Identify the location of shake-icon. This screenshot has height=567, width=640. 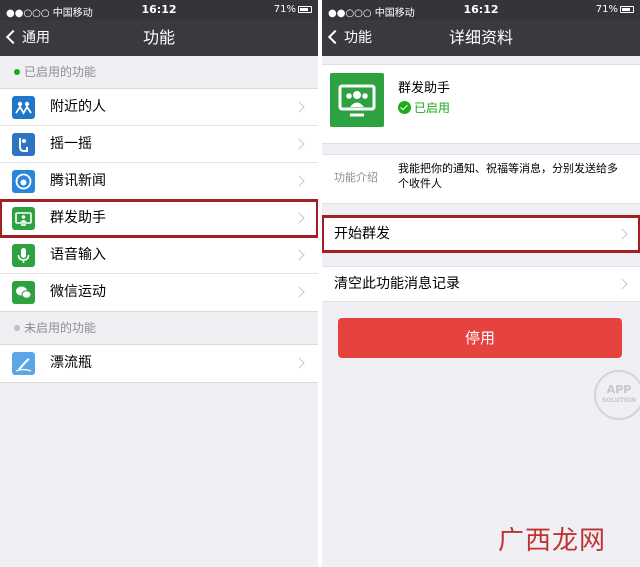
(23, 144).